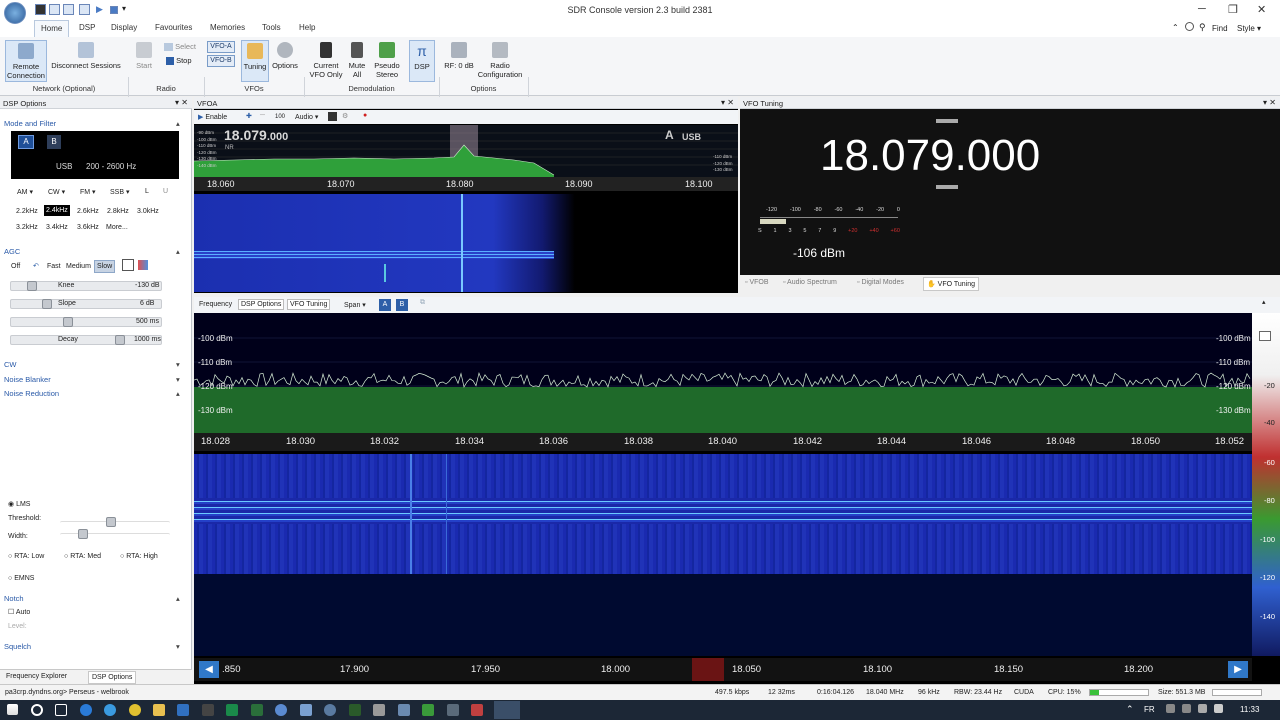 Image resolution: width=1280 pixels, height=720 pixels. Describe the element at coordinates (951, 284) in the screenshot. I see `tab-vfo-tuning: ✋ VFO Tuning` at that location.